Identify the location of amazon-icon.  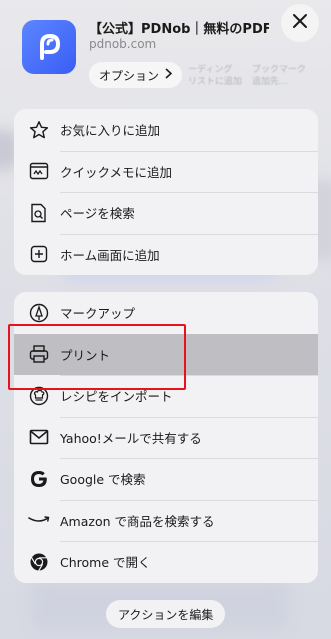
(39, 520).